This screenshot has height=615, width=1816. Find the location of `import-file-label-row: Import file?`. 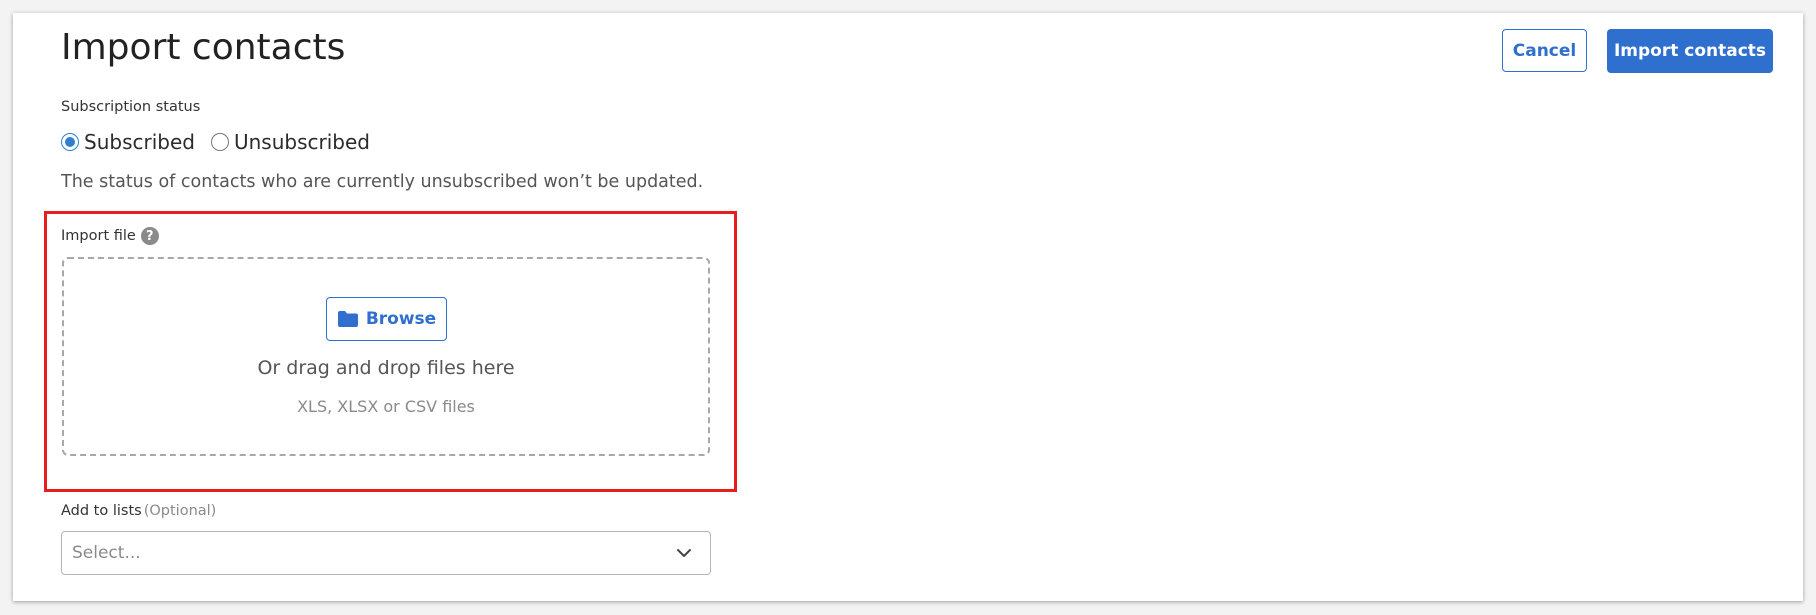

import-file-label-row: Import file? is located at coordinates (110, 236).